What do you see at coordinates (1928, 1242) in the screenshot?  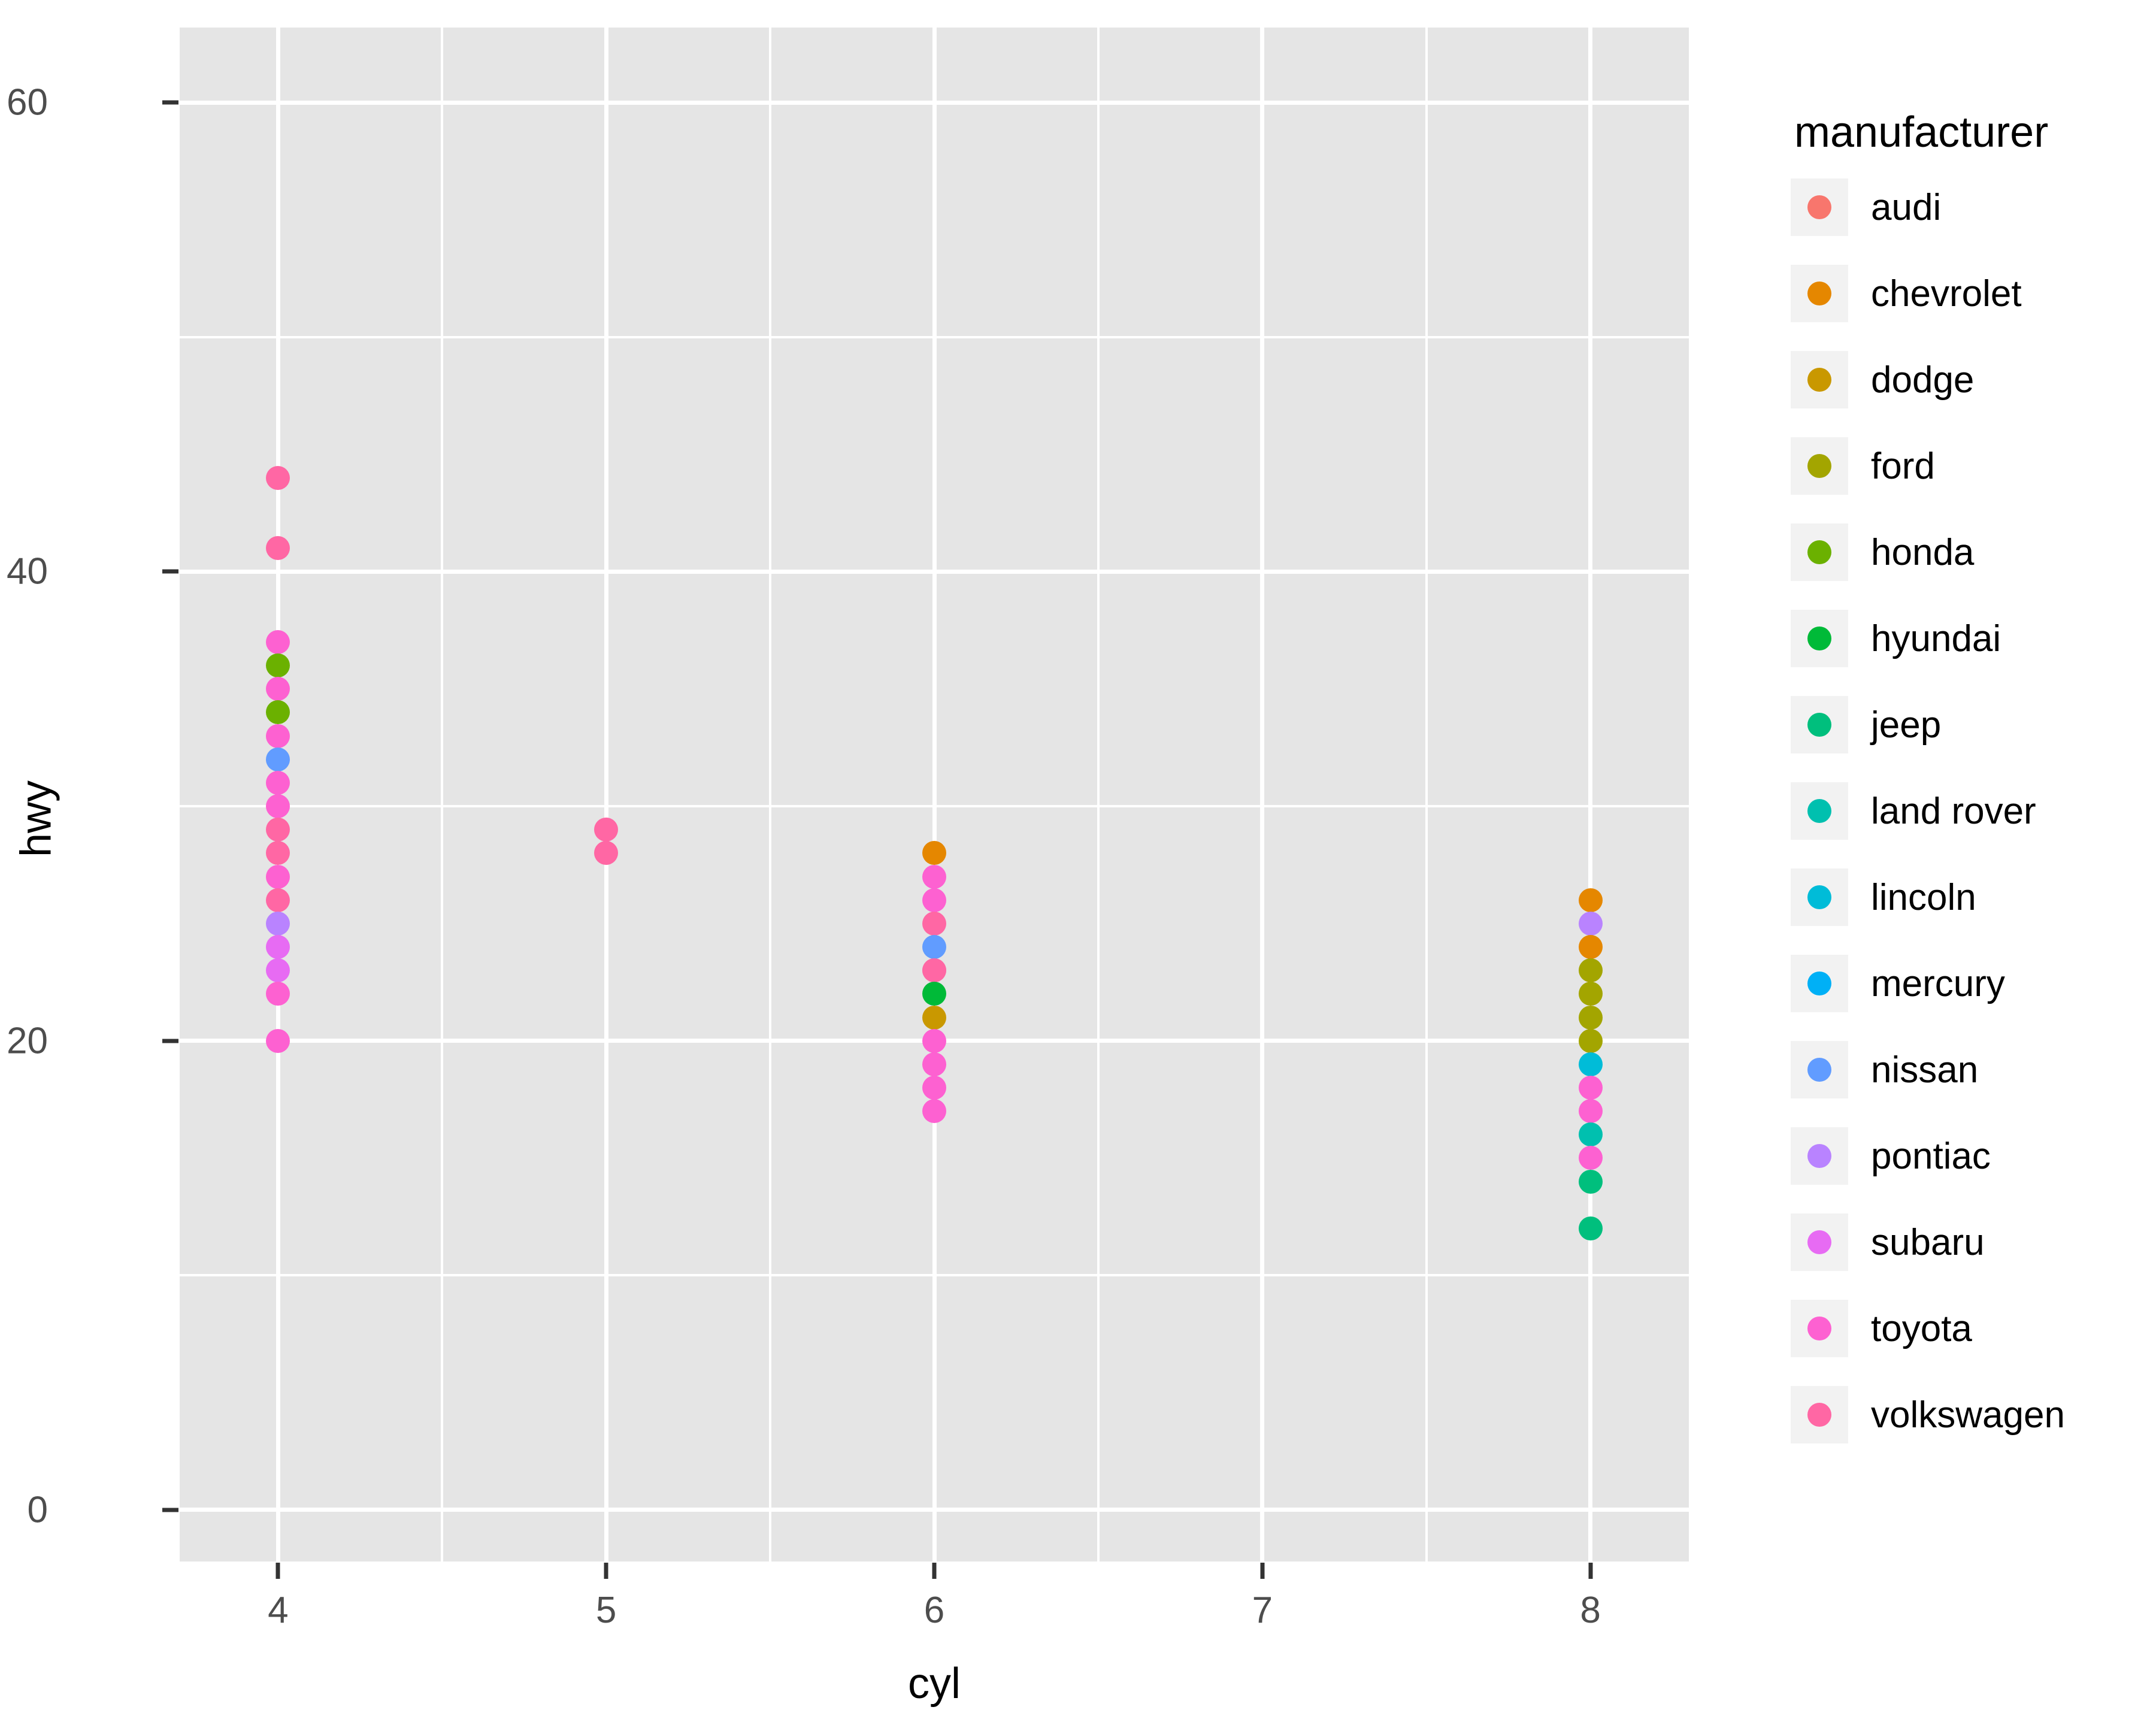 I see `legend-item-subaru: subaru` at bounding box center [1928, 1242].